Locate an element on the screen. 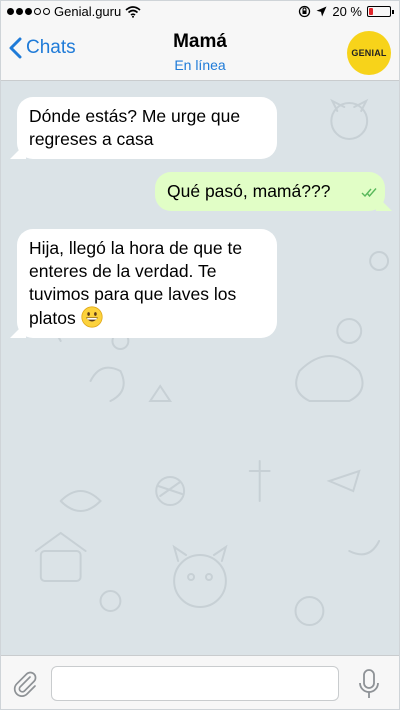  outgoing-message: Qué pasó, mamá??? is located at coordinates (270, 191).